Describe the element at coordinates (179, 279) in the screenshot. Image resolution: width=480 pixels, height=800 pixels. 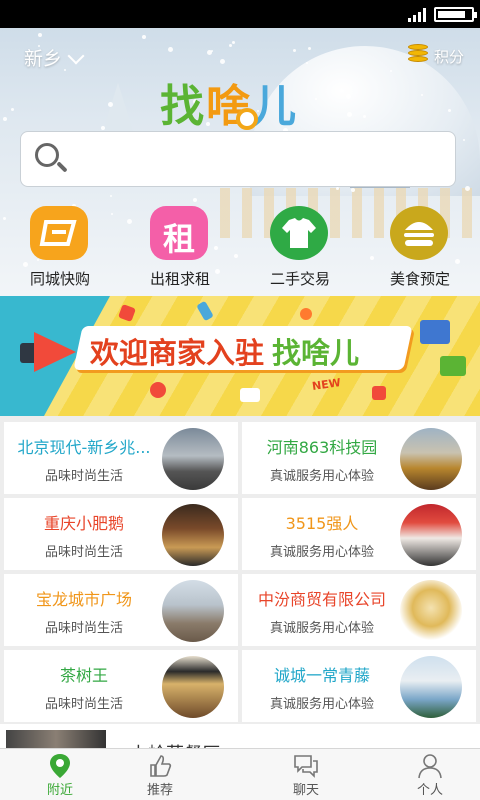
I see `category-label: 出租求租` at that location.